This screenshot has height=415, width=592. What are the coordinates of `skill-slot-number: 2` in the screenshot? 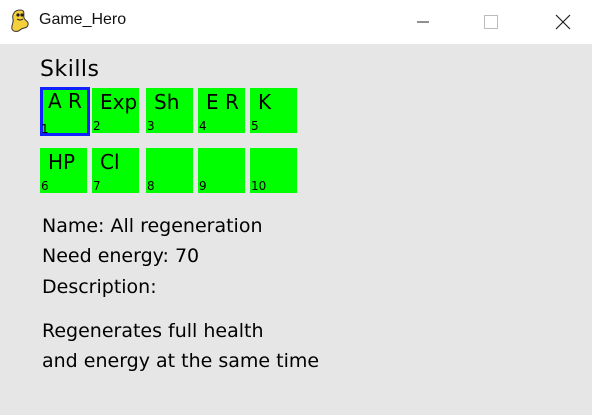 It's located at (97, 126).